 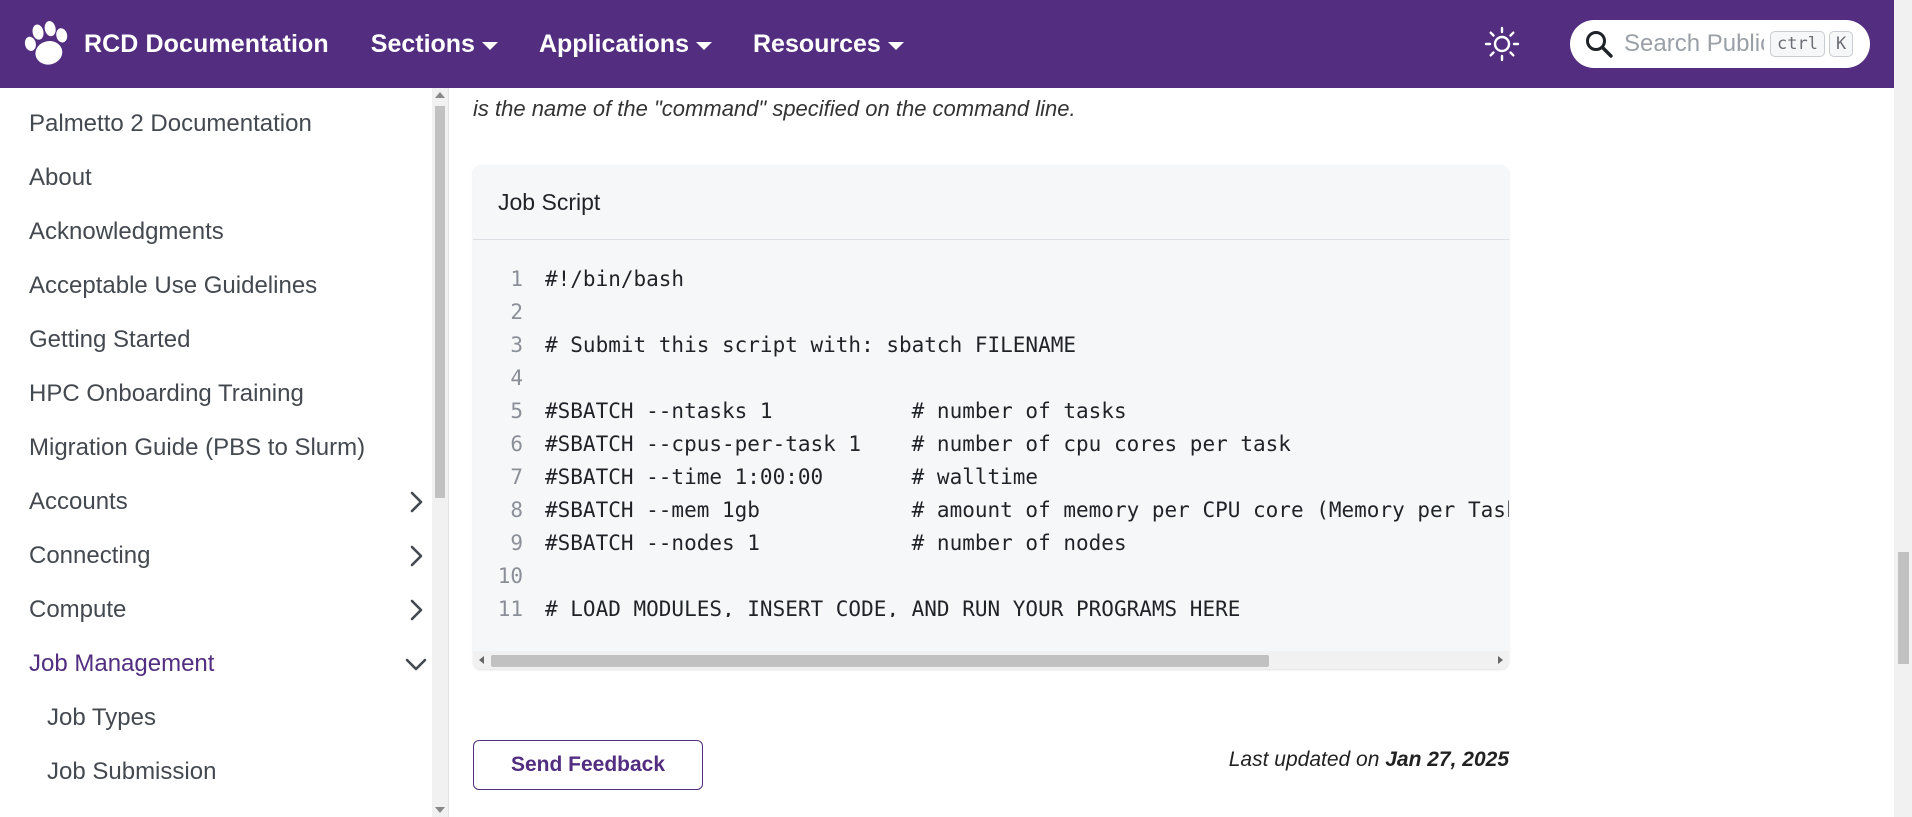 What do you see at coordinates (792, 476) in the screenshot?
I see `code-text: #SBATCH --time 1:00:00 # walltime` at bounding box center [792, 476].